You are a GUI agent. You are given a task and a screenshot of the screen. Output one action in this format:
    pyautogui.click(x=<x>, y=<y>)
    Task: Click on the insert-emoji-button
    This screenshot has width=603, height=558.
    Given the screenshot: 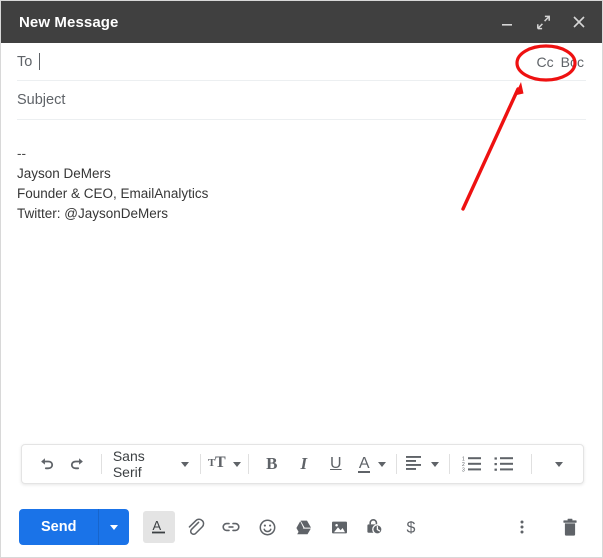 What is the action you would take?
    pyautogui.click(x=267, y=527)
    